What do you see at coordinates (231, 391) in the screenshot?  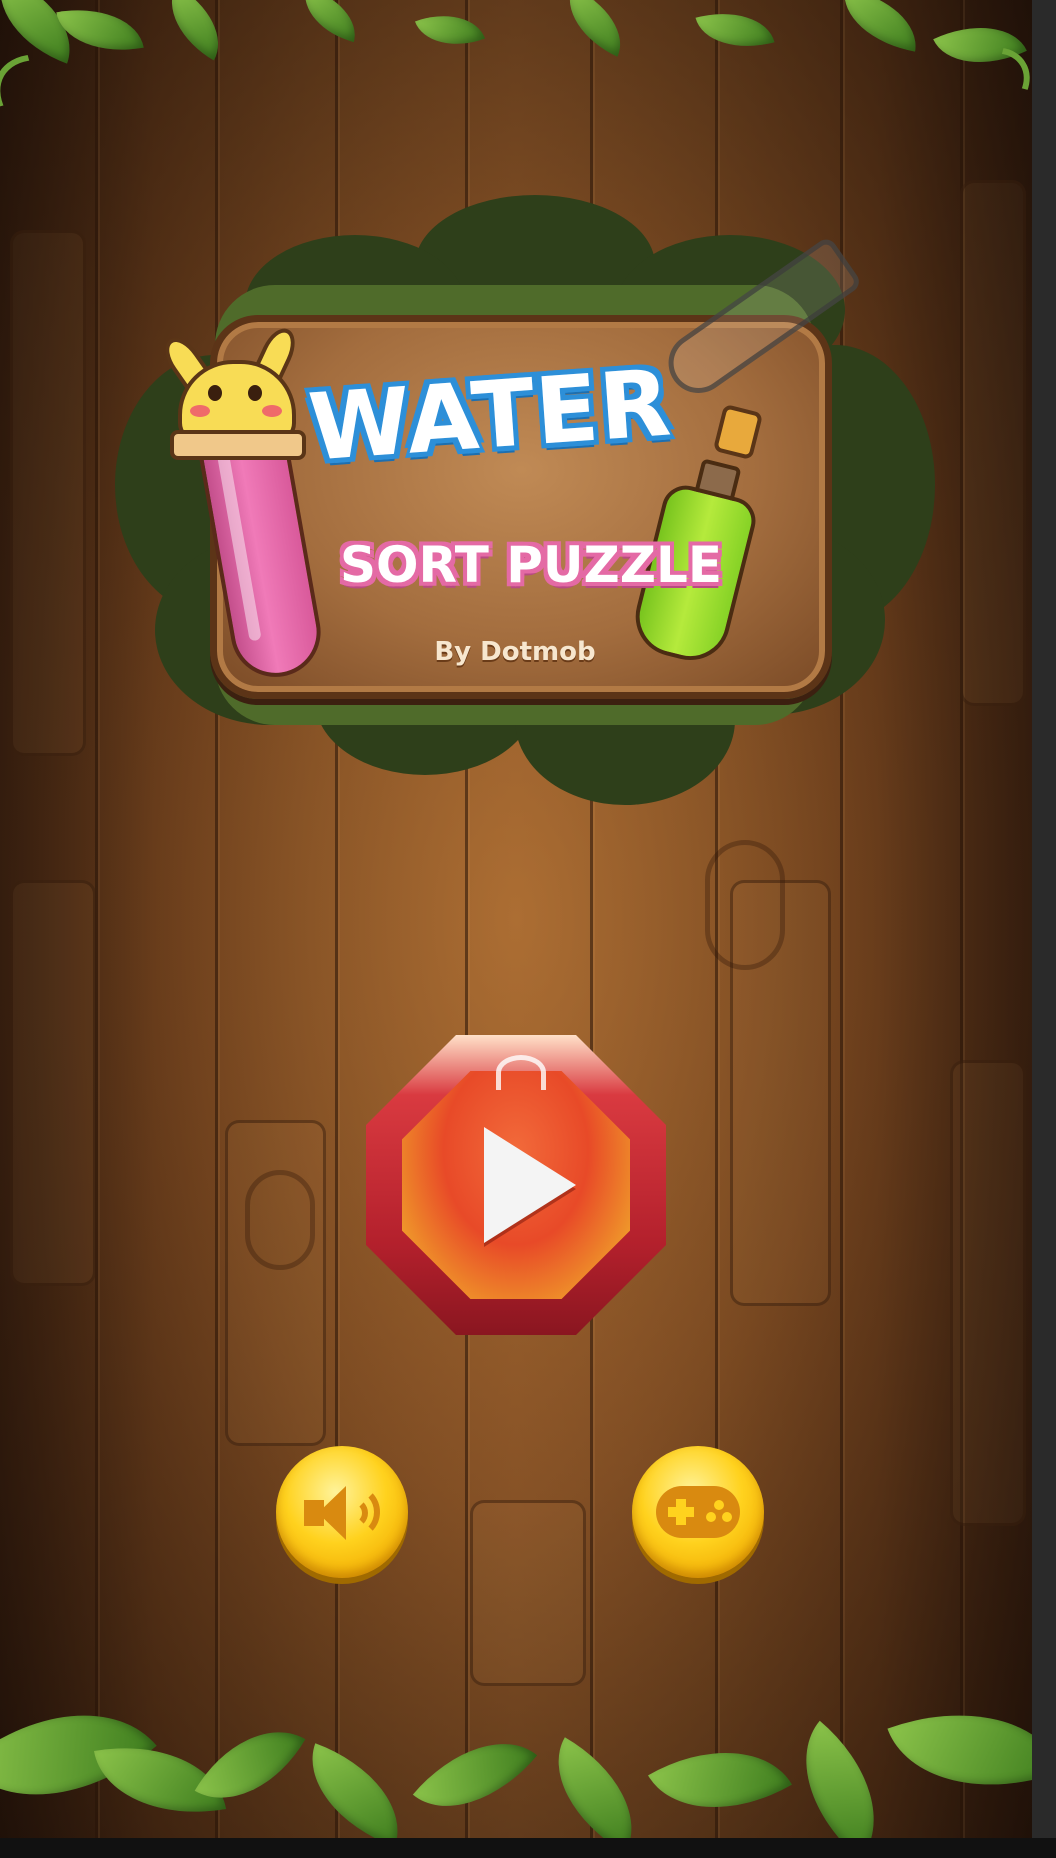 I see `pikachu-cap-icon` at bounding box center [231, 391].